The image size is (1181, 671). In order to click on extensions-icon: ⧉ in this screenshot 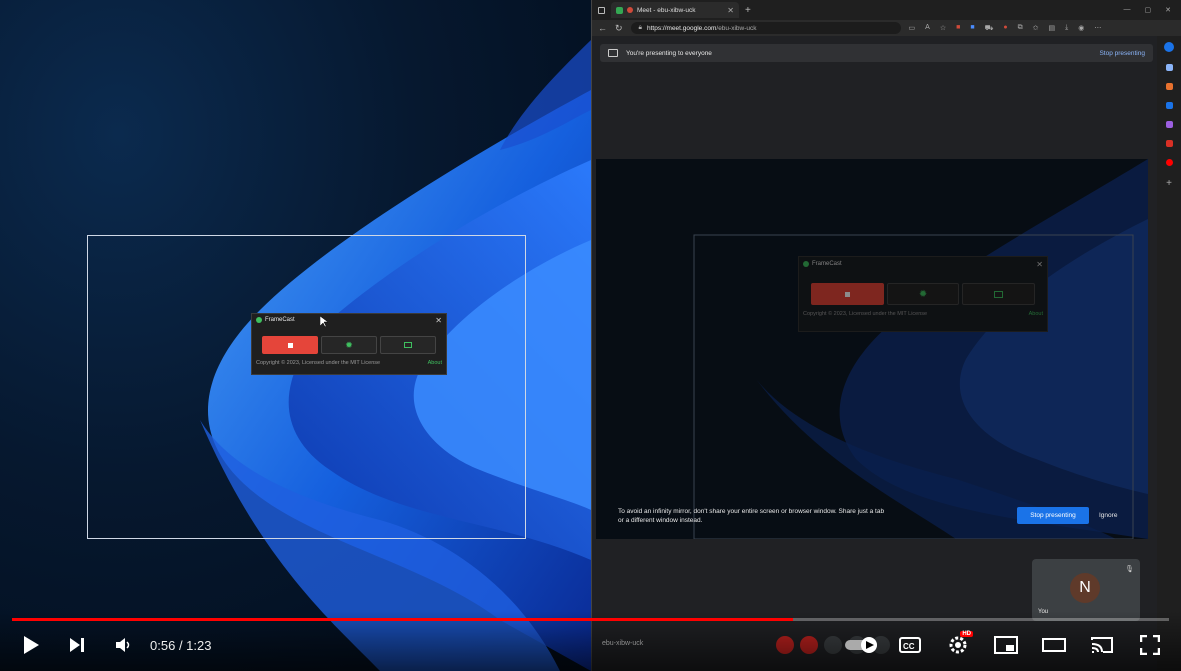, I will do `click(1020, 28)`.